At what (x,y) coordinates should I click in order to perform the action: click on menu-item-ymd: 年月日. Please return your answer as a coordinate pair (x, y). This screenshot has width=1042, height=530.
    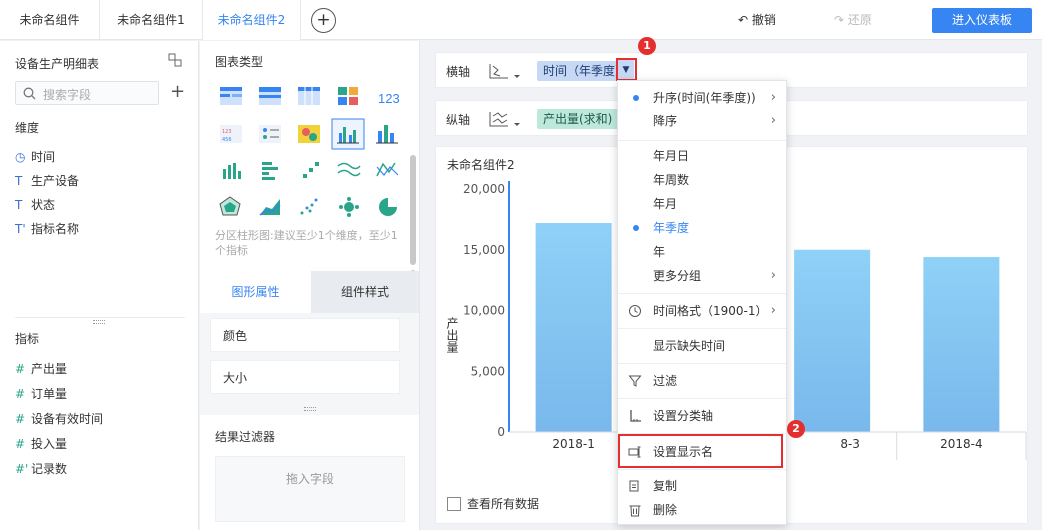
    Looking at the image, I should click on (702, 156).